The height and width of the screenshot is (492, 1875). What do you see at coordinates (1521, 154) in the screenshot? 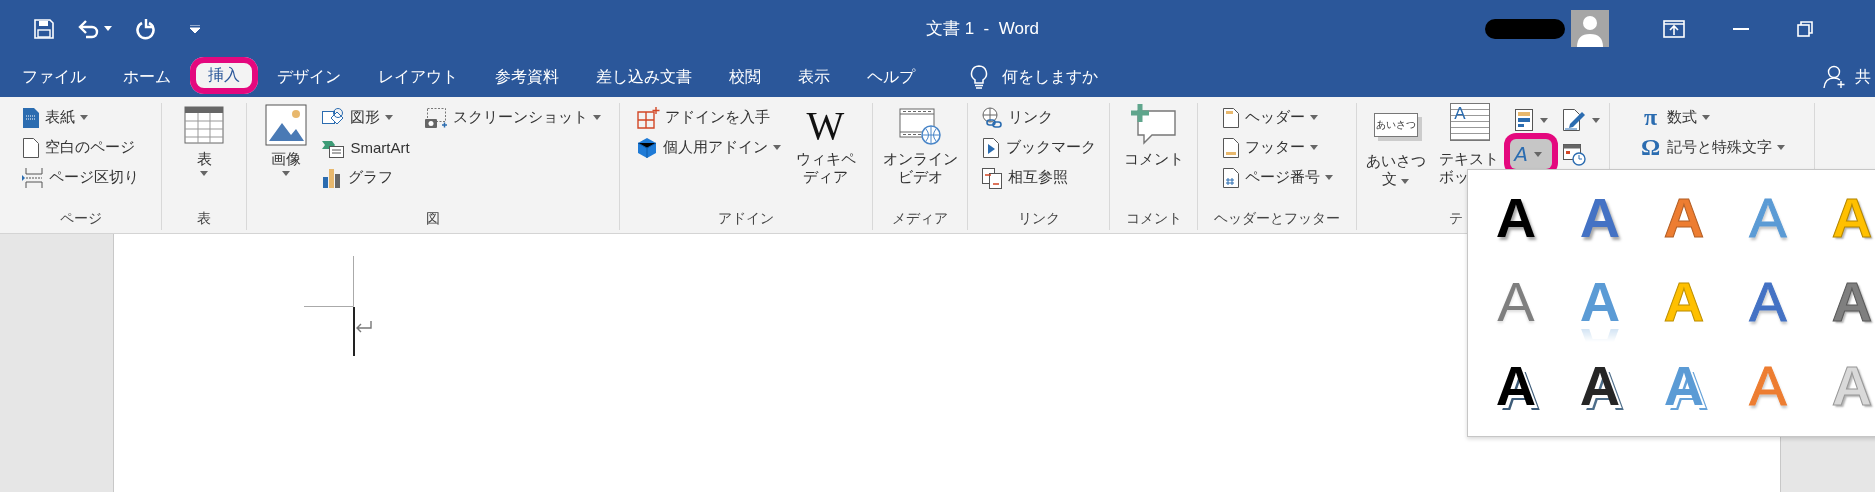
I see `wordart-icon: A` at bounding box center [1521, 154].